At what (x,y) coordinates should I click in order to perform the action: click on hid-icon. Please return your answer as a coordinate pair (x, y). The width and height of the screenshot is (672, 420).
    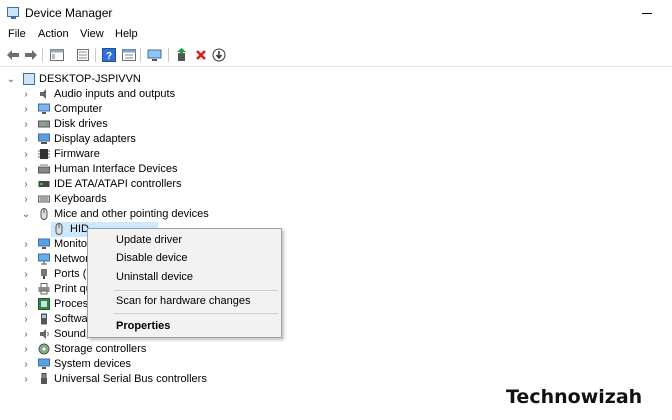
    Looking at the image, I should click on (44, 169).